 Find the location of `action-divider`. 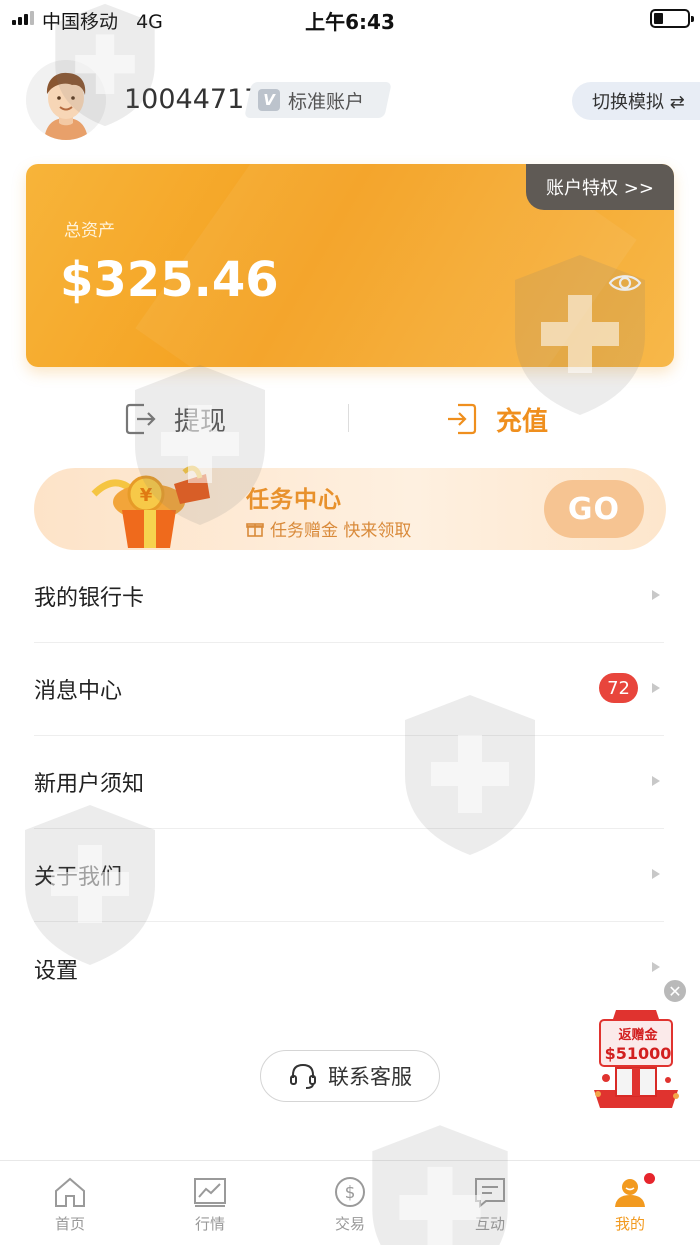

action-divider is located at coordinates (348, 418).